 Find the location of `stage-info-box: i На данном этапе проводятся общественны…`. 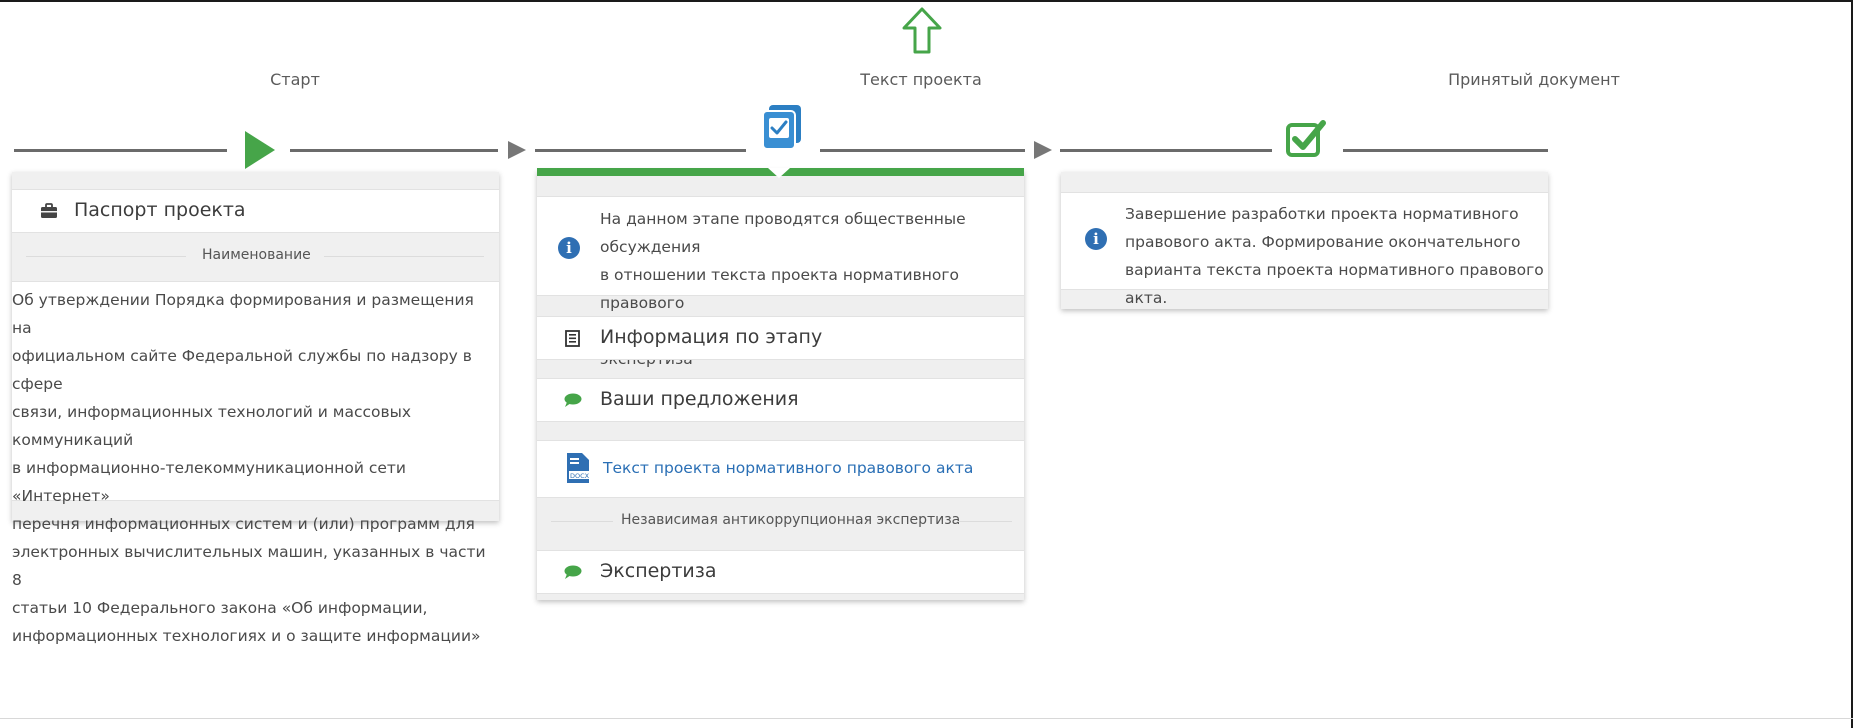

stage-info-box: i На данном этапе проводятся общественны… is located at coordinates (780, 282).